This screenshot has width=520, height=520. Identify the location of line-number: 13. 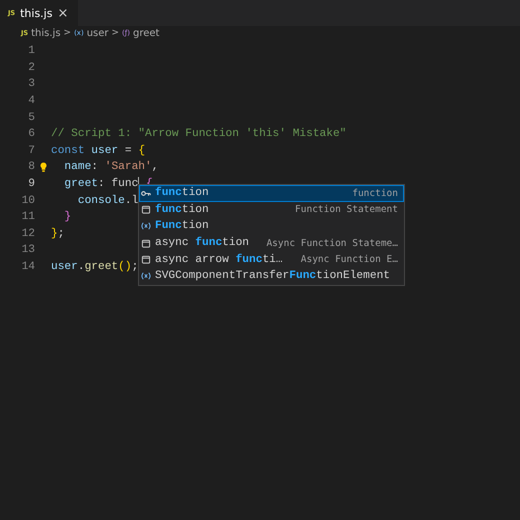
(27, 250).